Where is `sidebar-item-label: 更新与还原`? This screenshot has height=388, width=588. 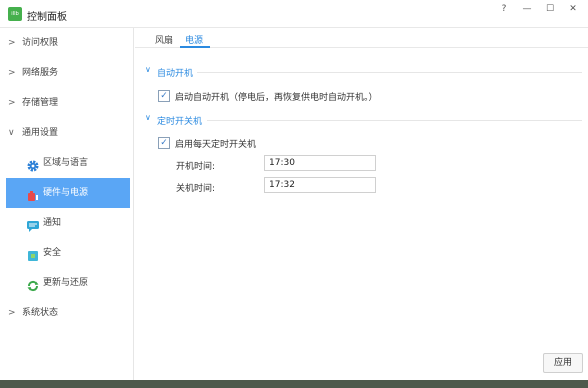 sidebar-item-label: 更新与还原 is located at coordinates (66, 283).